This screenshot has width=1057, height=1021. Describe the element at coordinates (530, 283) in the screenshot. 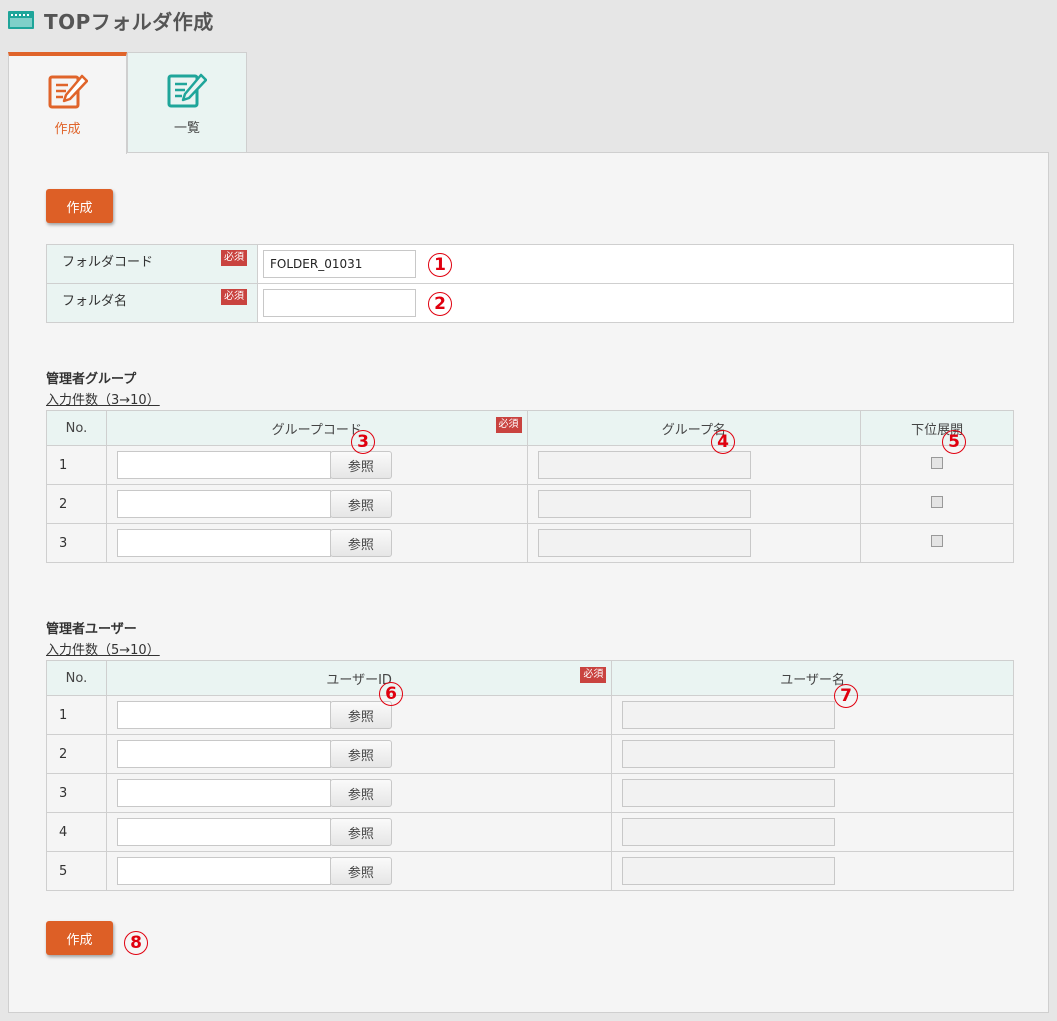

I see `folder-form: フォルダコード 必須 フォルダ名 必須` at that location.